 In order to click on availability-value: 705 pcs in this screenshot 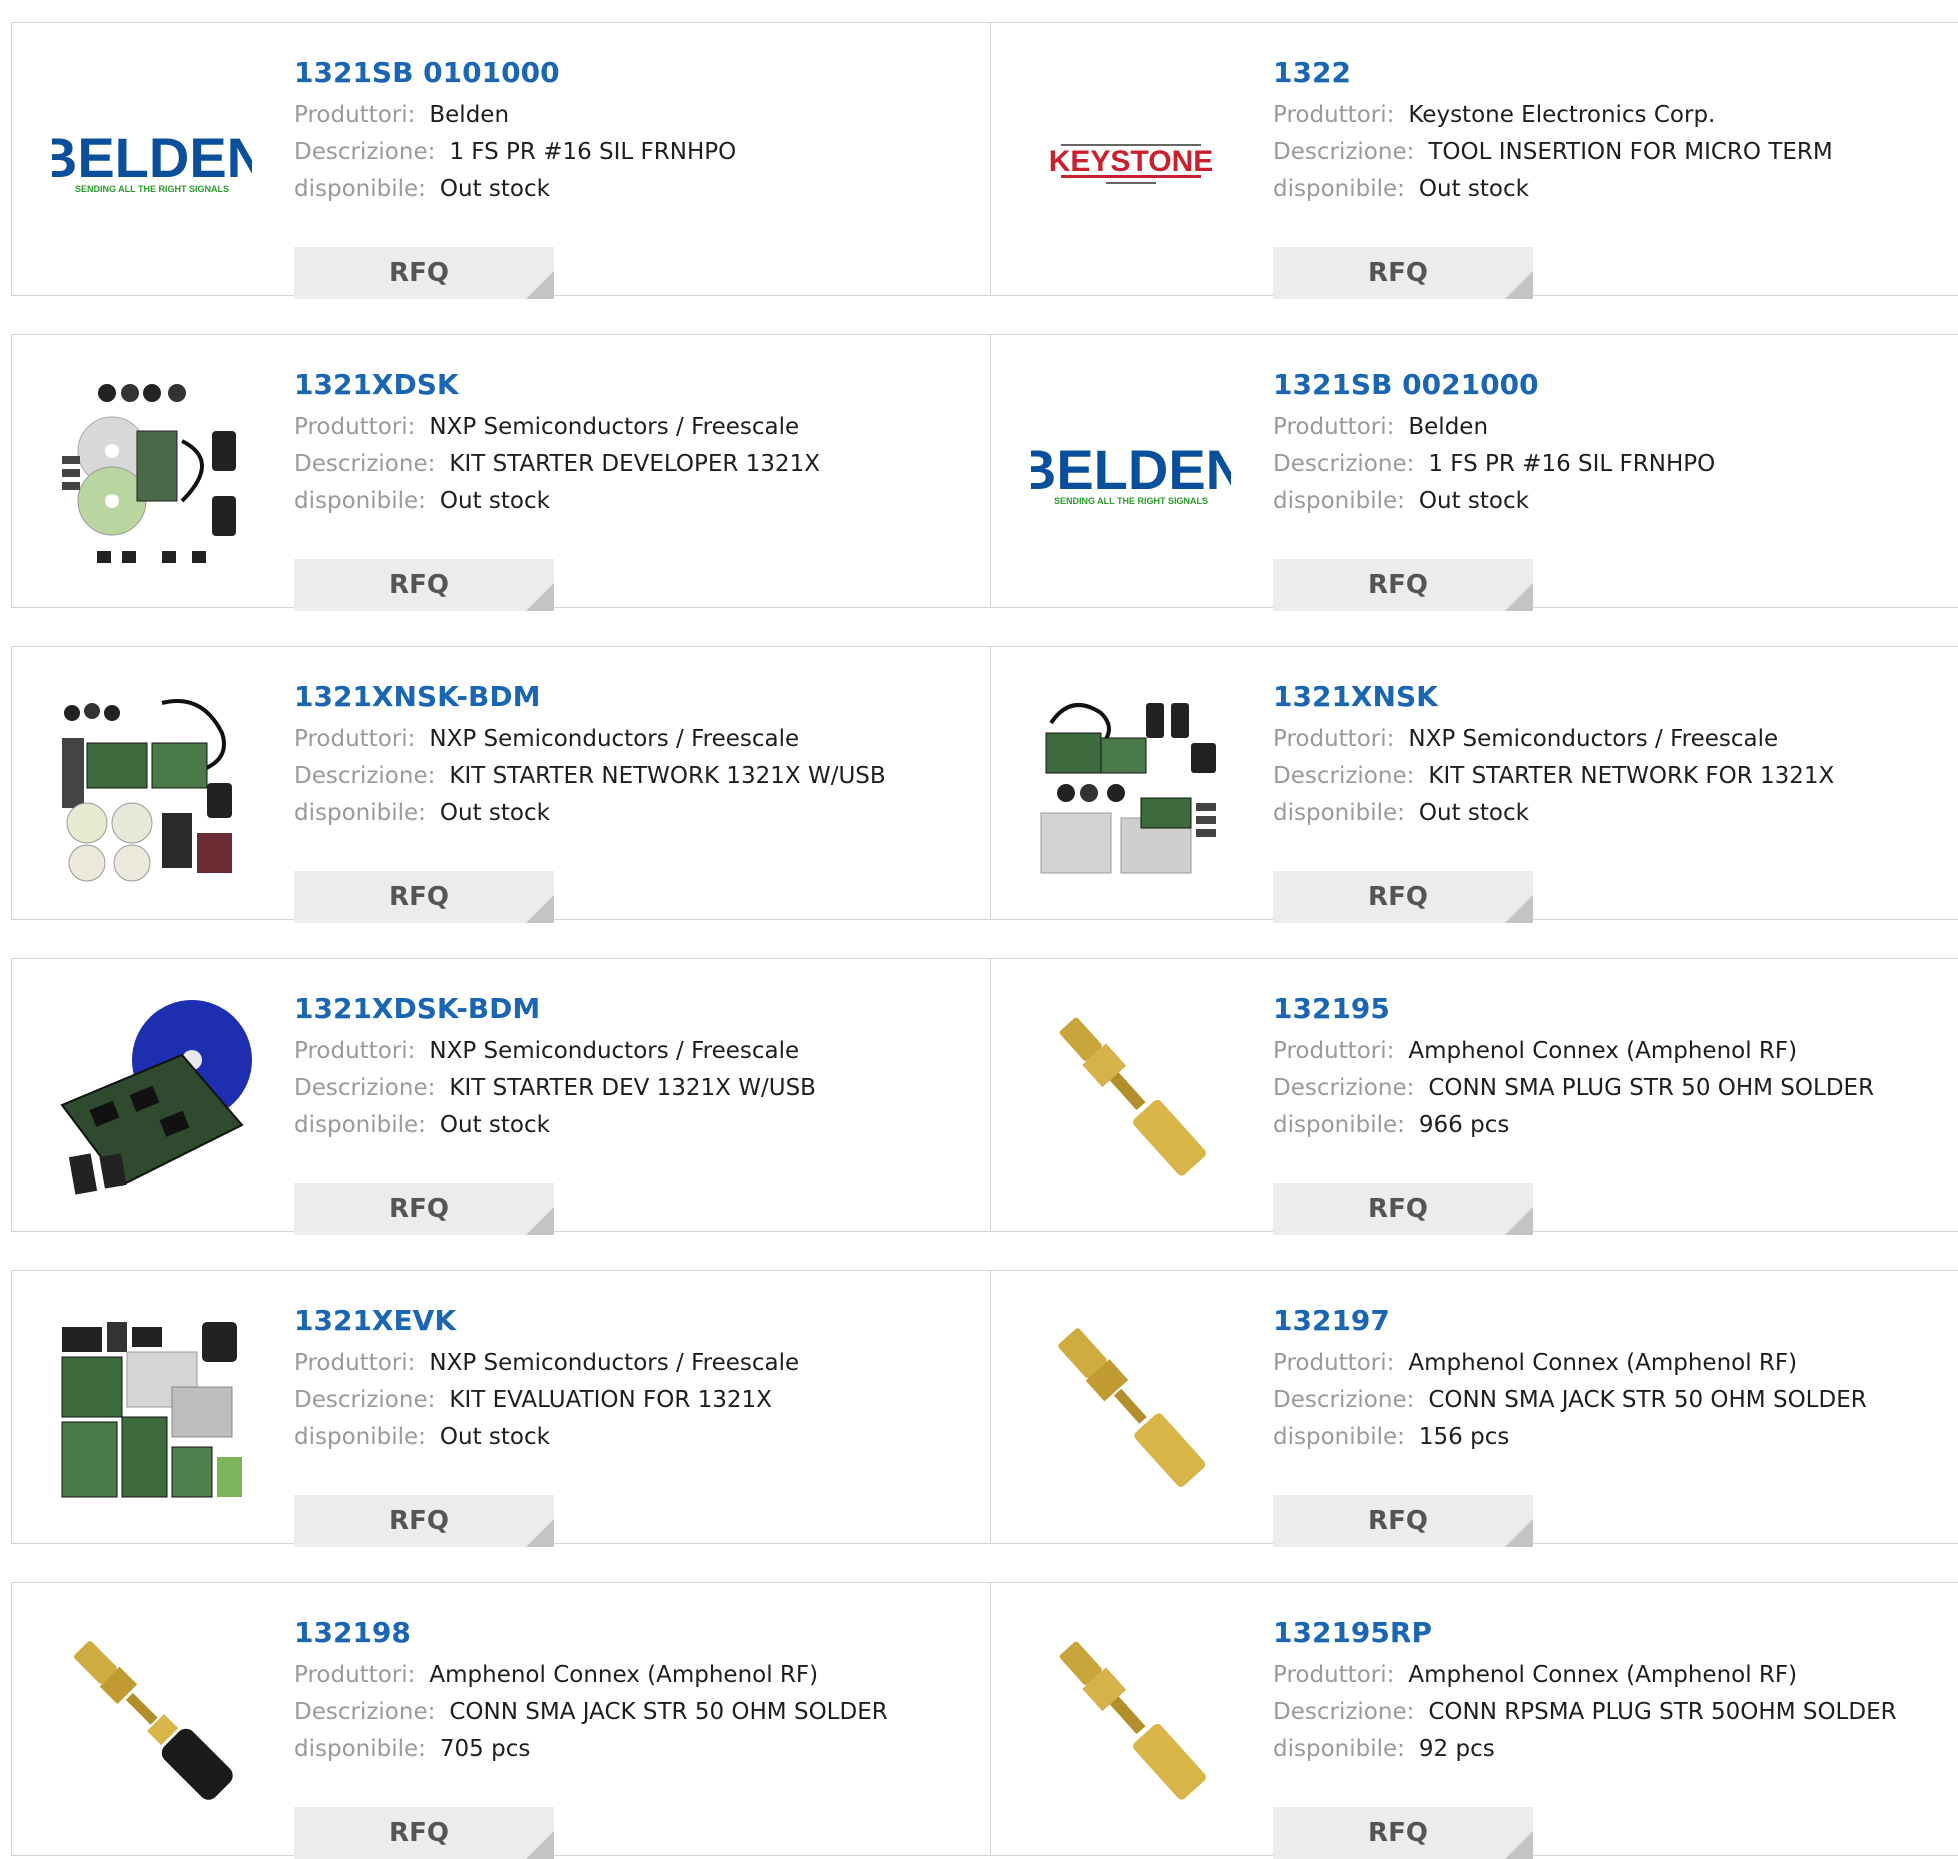, I will do `click(485, 1749)`.